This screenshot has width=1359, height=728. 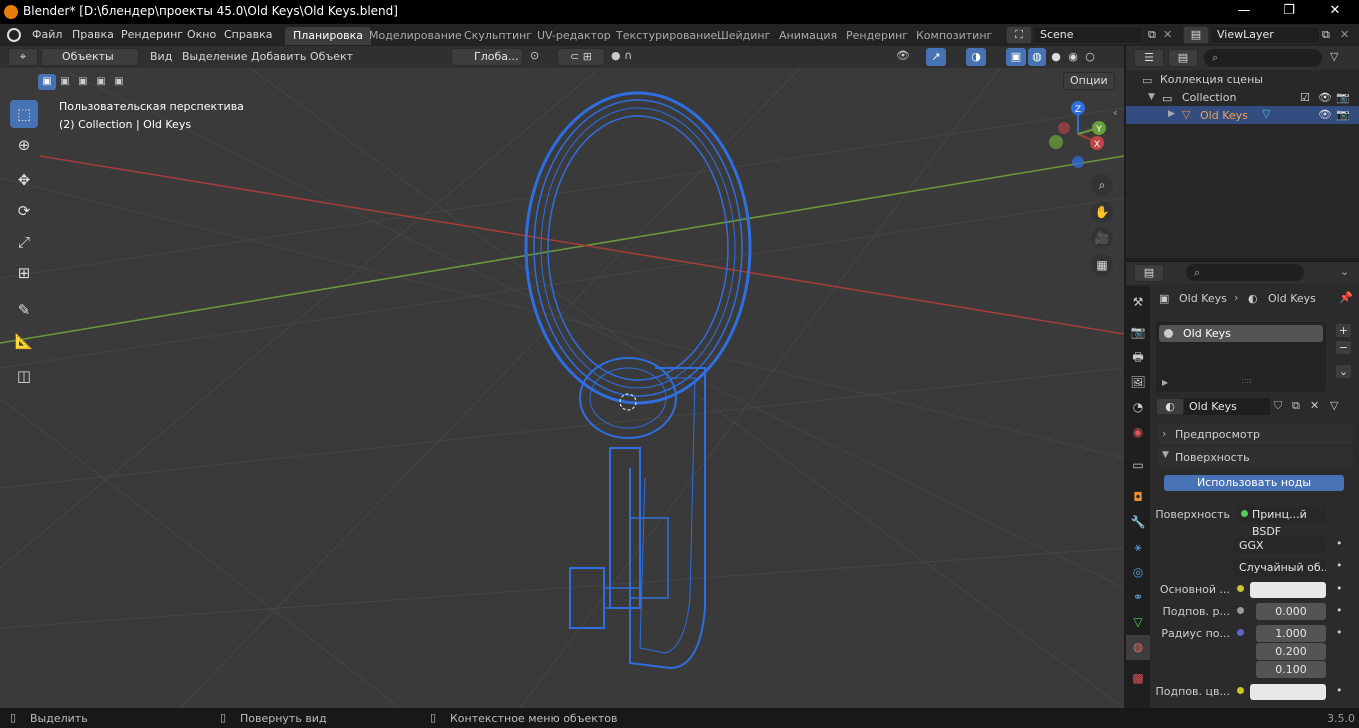 I want to click on navigation-gizmo: Z X Y, so click(x=1079, y=133).